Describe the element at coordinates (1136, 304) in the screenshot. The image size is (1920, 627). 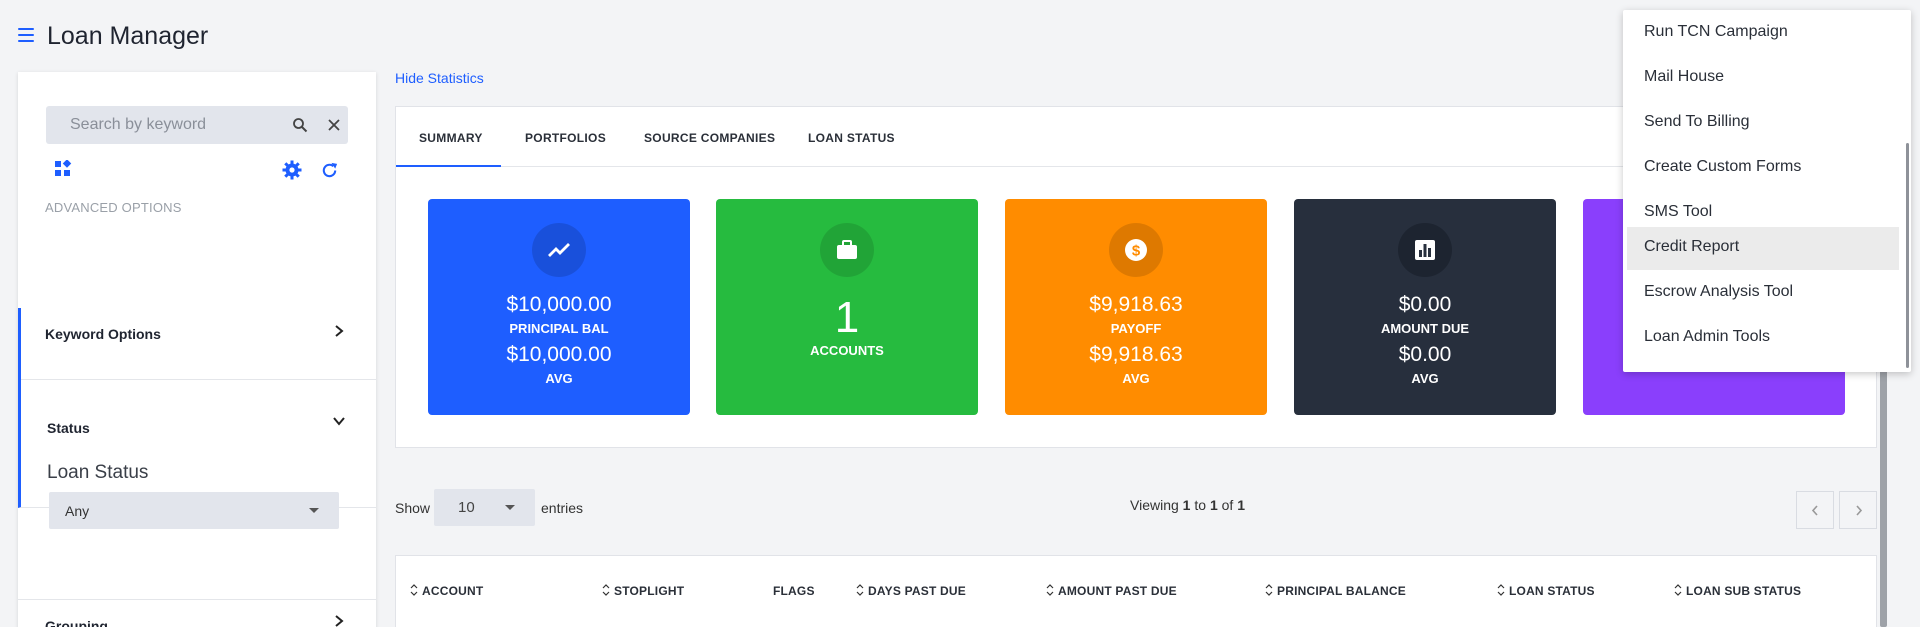
I see `payoff-value: $9,918.63` at that location.